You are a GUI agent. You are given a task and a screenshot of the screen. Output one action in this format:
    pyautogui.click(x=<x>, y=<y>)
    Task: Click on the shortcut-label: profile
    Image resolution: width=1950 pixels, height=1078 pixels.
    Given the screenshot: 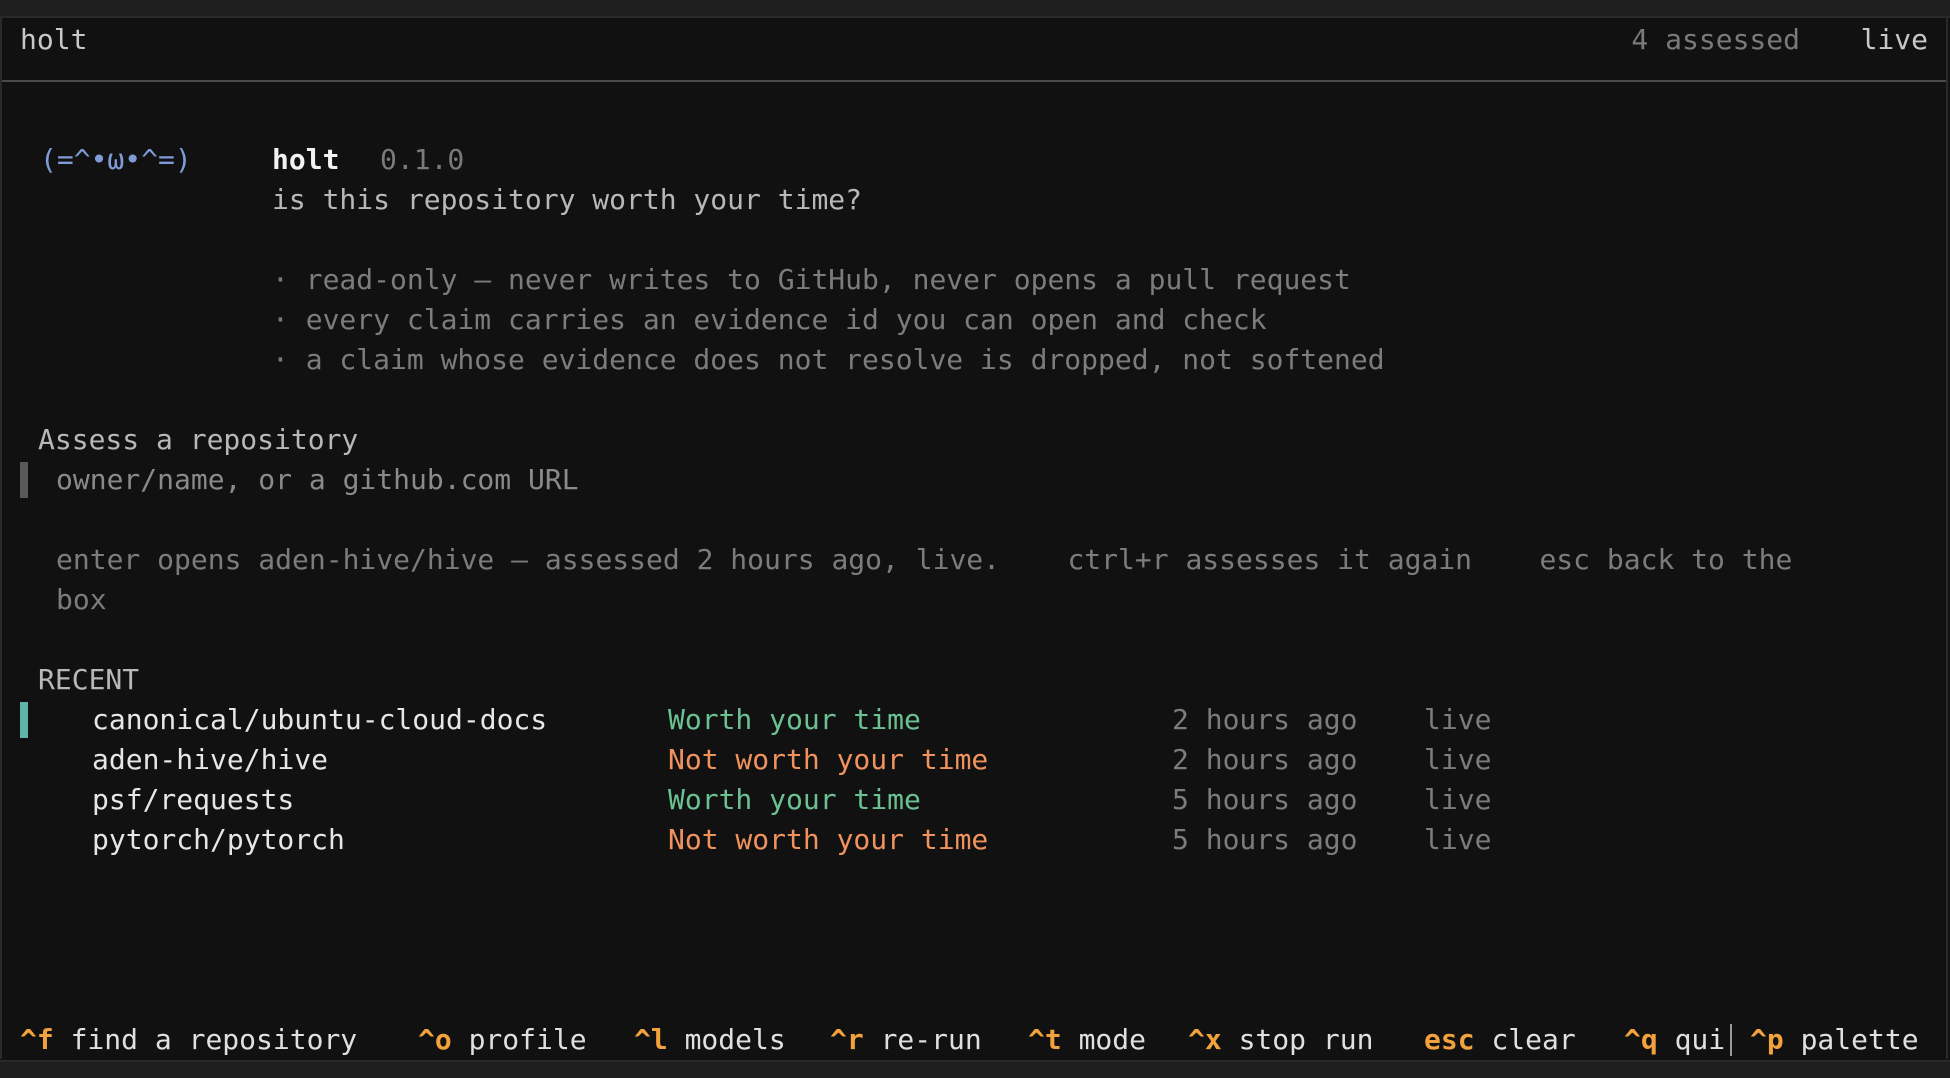 What is the action you would take?
    pyautogui.click(x=527, y=1039)
    